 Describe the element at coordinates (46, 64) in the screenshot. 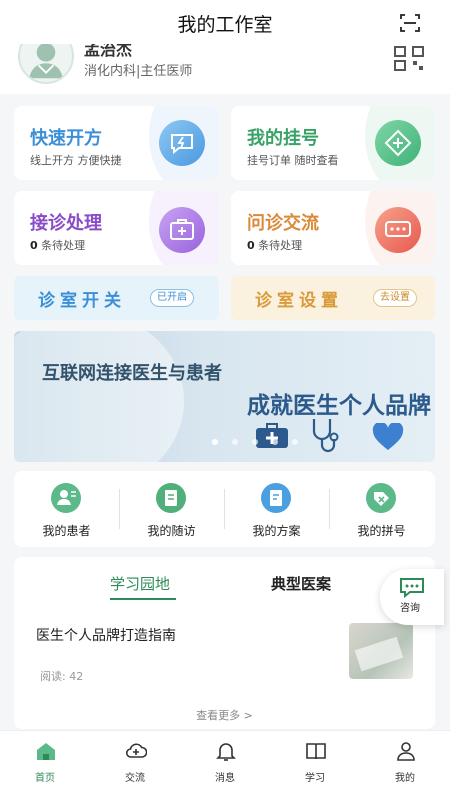

I see `avatar` at that location.